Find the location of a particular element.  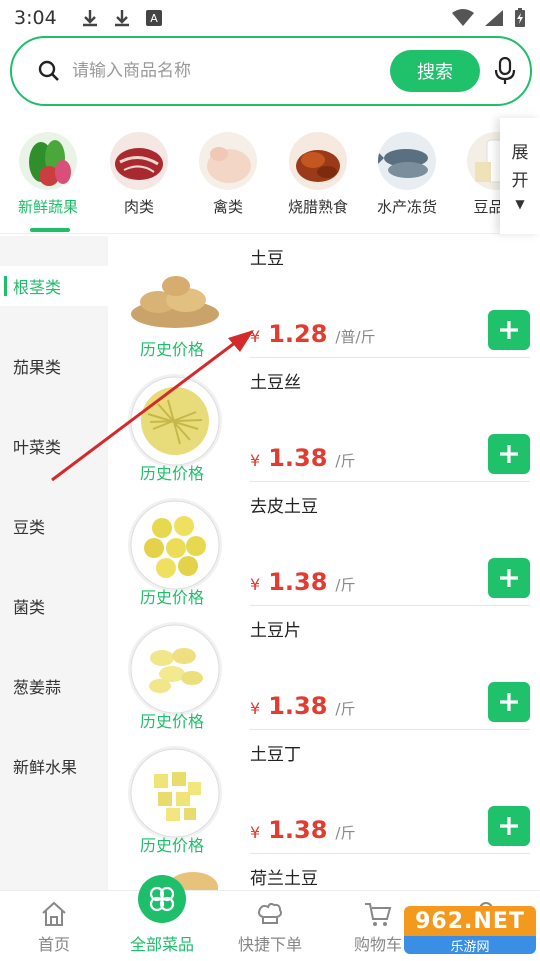

category-label: 肉类 is located at coordinates (138, 207).